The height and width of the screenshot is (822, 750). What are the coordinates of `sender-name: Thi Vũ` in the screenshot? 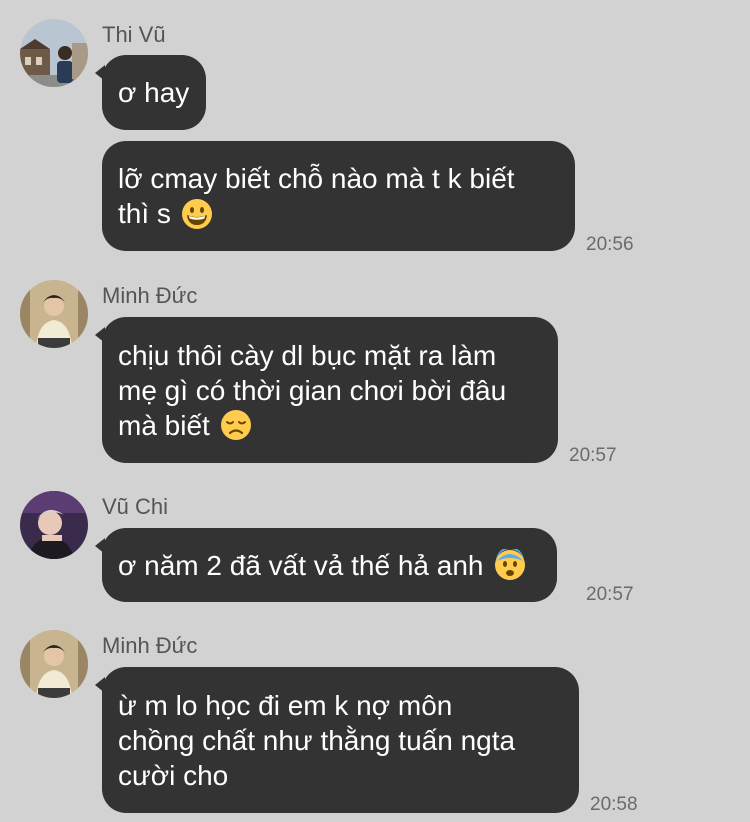 It's located at (134, 34).